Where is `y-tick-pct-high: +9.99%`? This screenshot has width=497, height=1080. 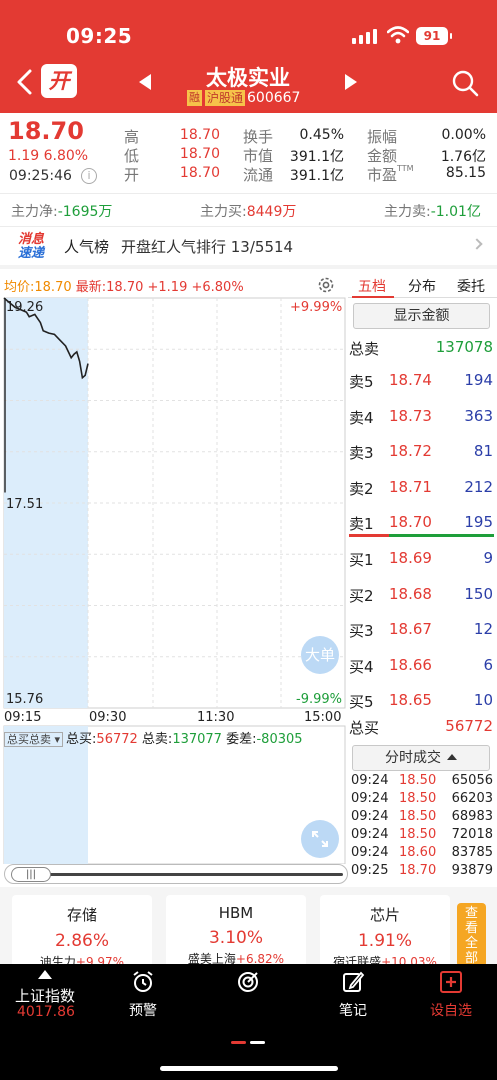
y-tick-pct-high: +9.99% is located at coordinates (316, 307).